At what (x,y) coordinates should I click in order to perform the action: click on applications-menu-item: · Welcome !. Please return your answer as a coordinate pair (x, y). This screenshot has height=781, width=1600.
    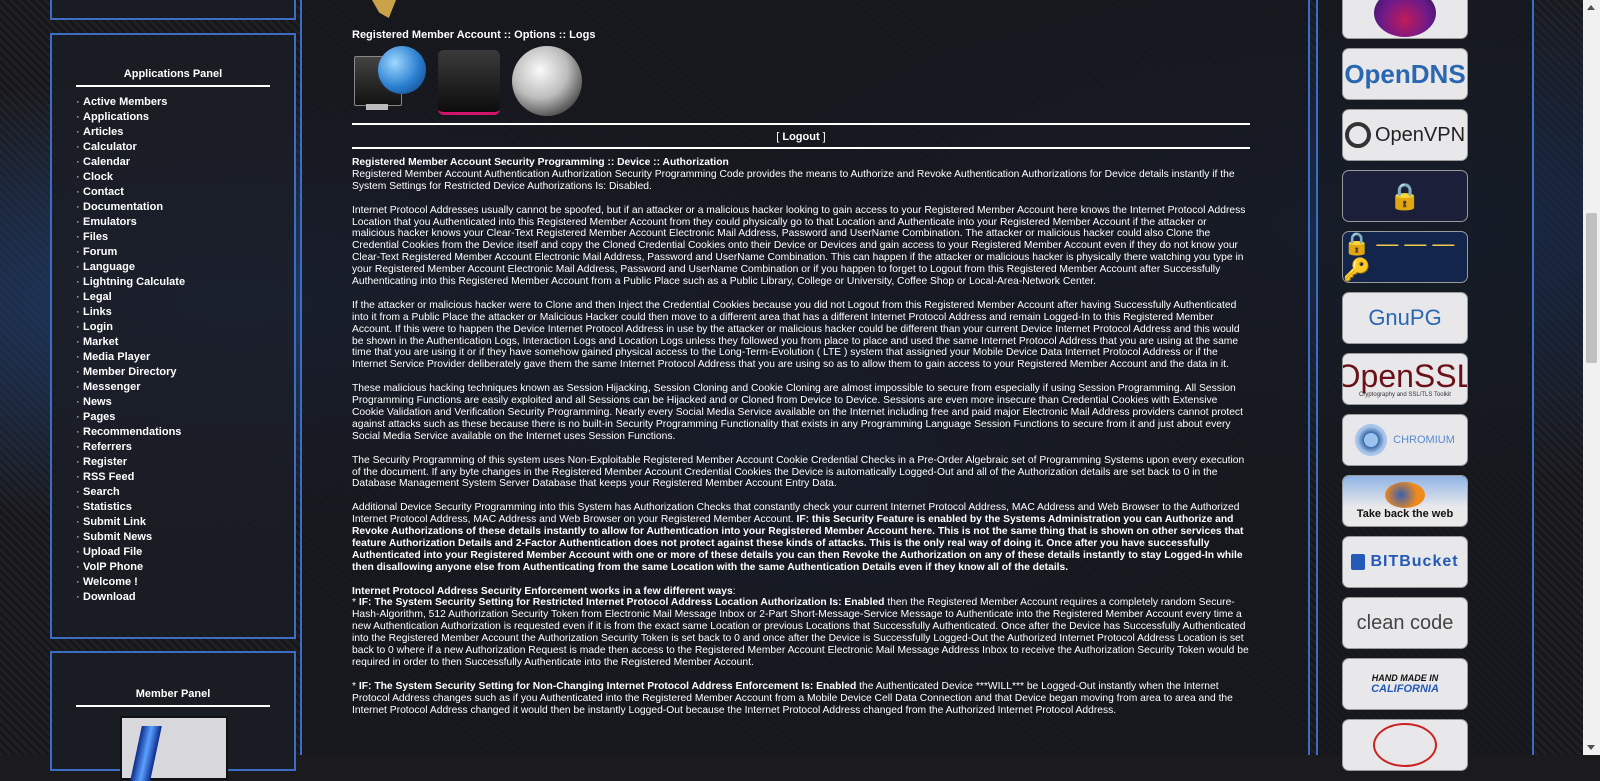
    Looking at the image, I should click on (185, 582).